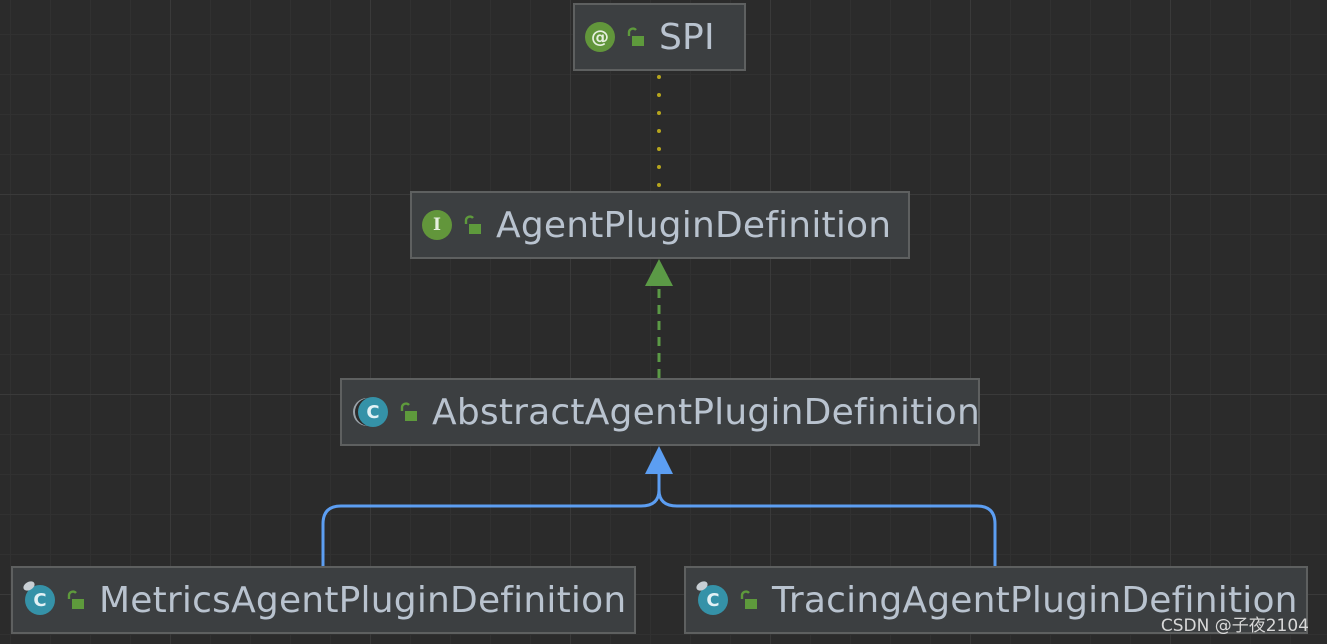 Image resolution: width=1327 pixels, height=644 pixels. I want to click on edge-extends-metrics, so click(491, 520).